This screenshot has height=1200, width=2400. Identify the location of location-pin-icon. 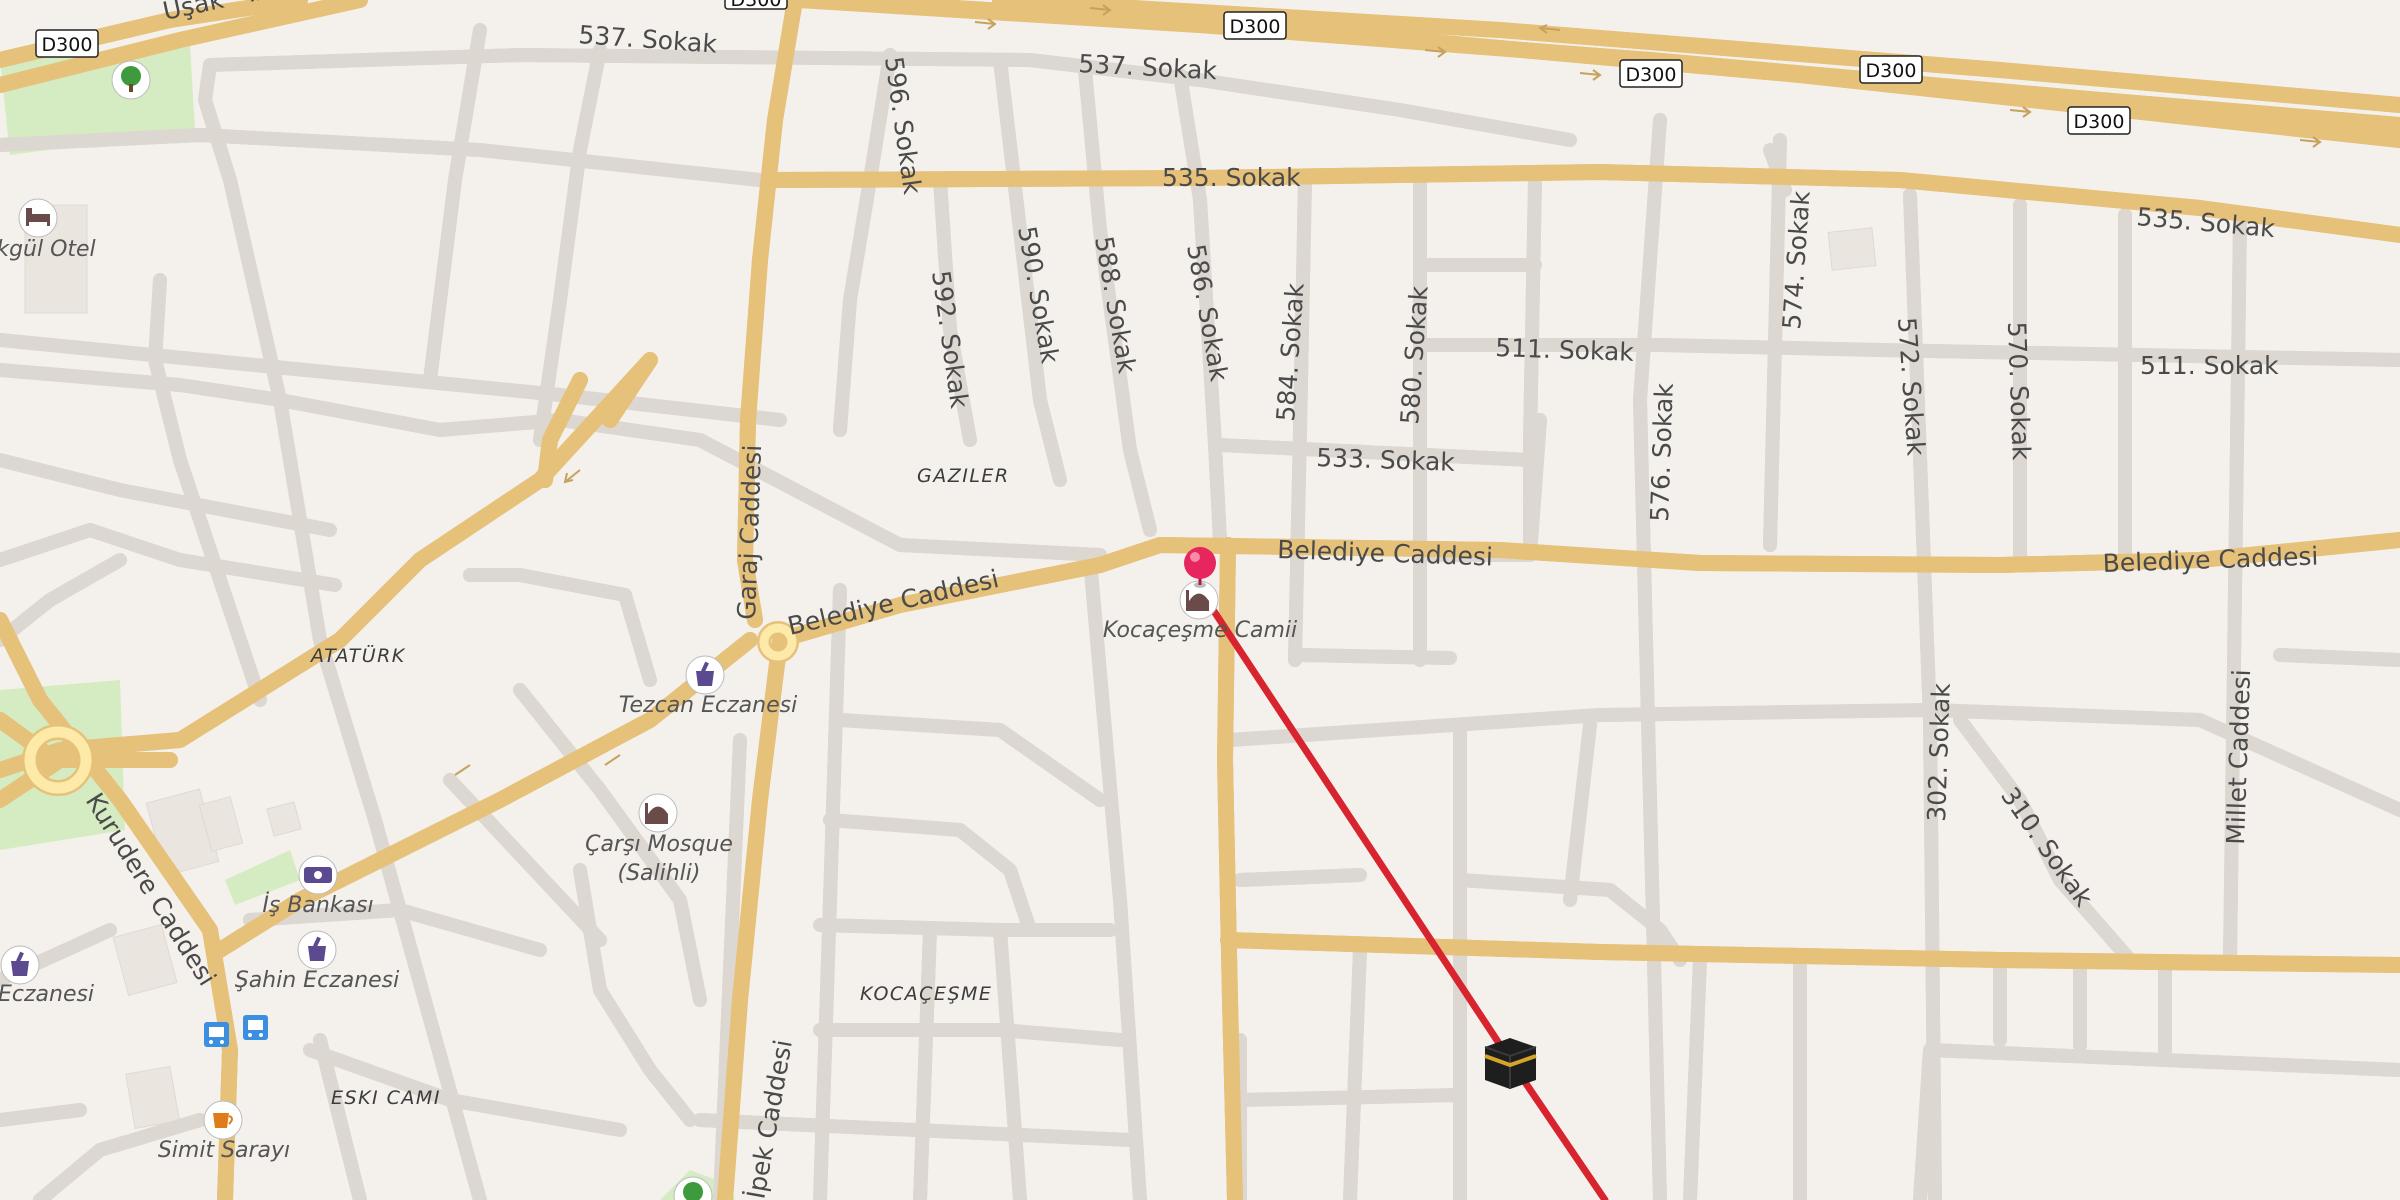
(1200, 567).